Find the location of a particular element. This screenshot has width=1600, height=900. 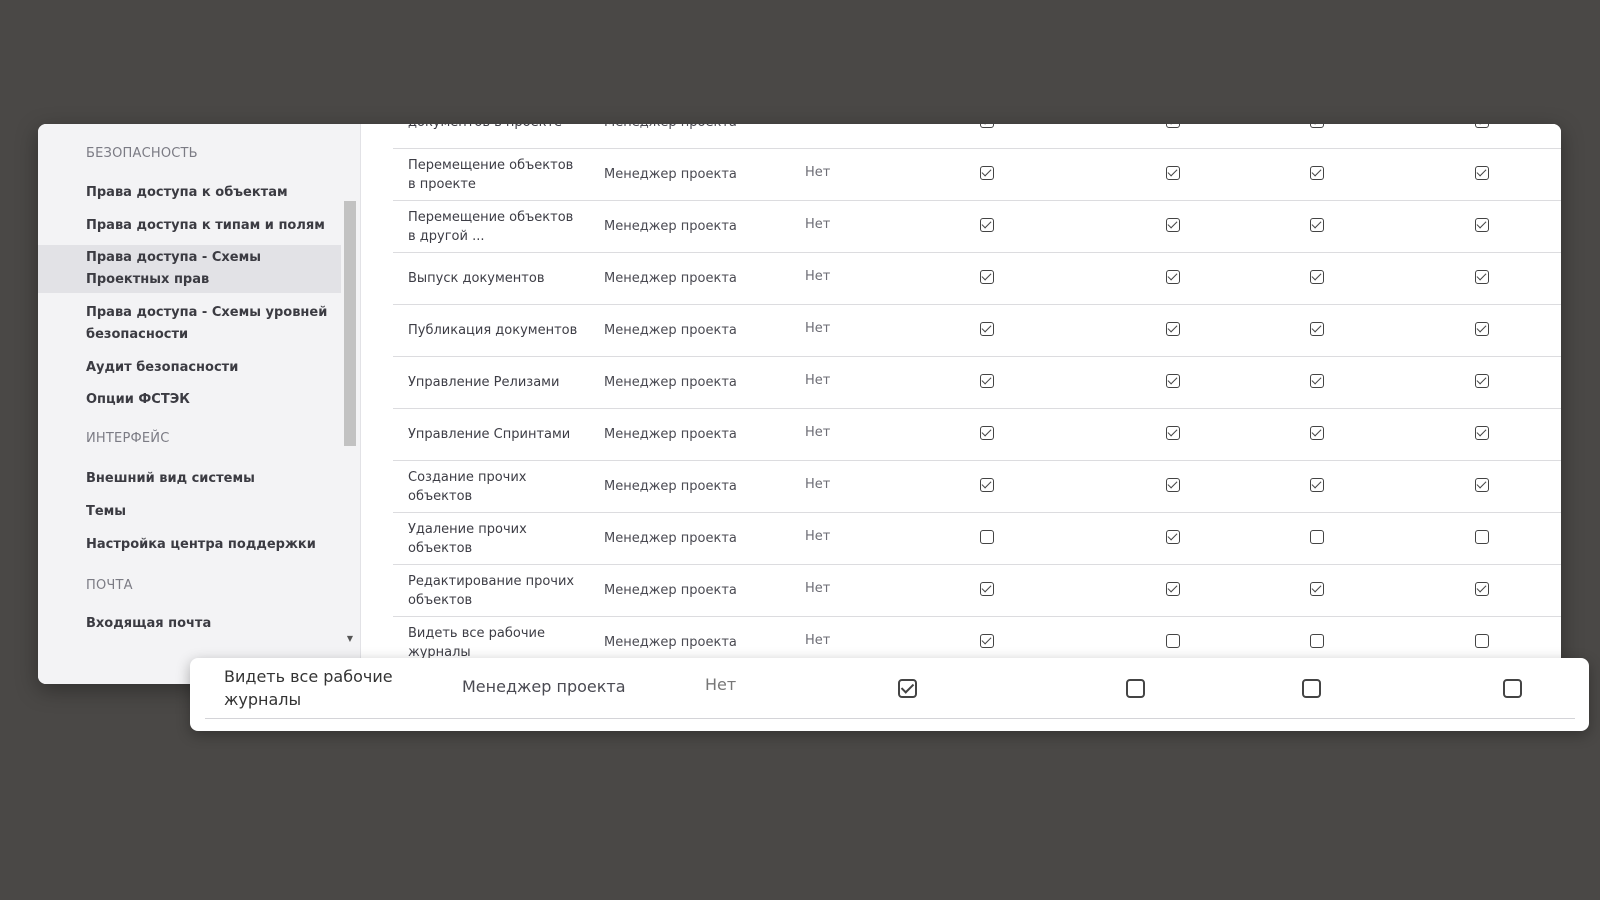

zoomed-role: Менеджер проекта is located at coordinates (544, 686).